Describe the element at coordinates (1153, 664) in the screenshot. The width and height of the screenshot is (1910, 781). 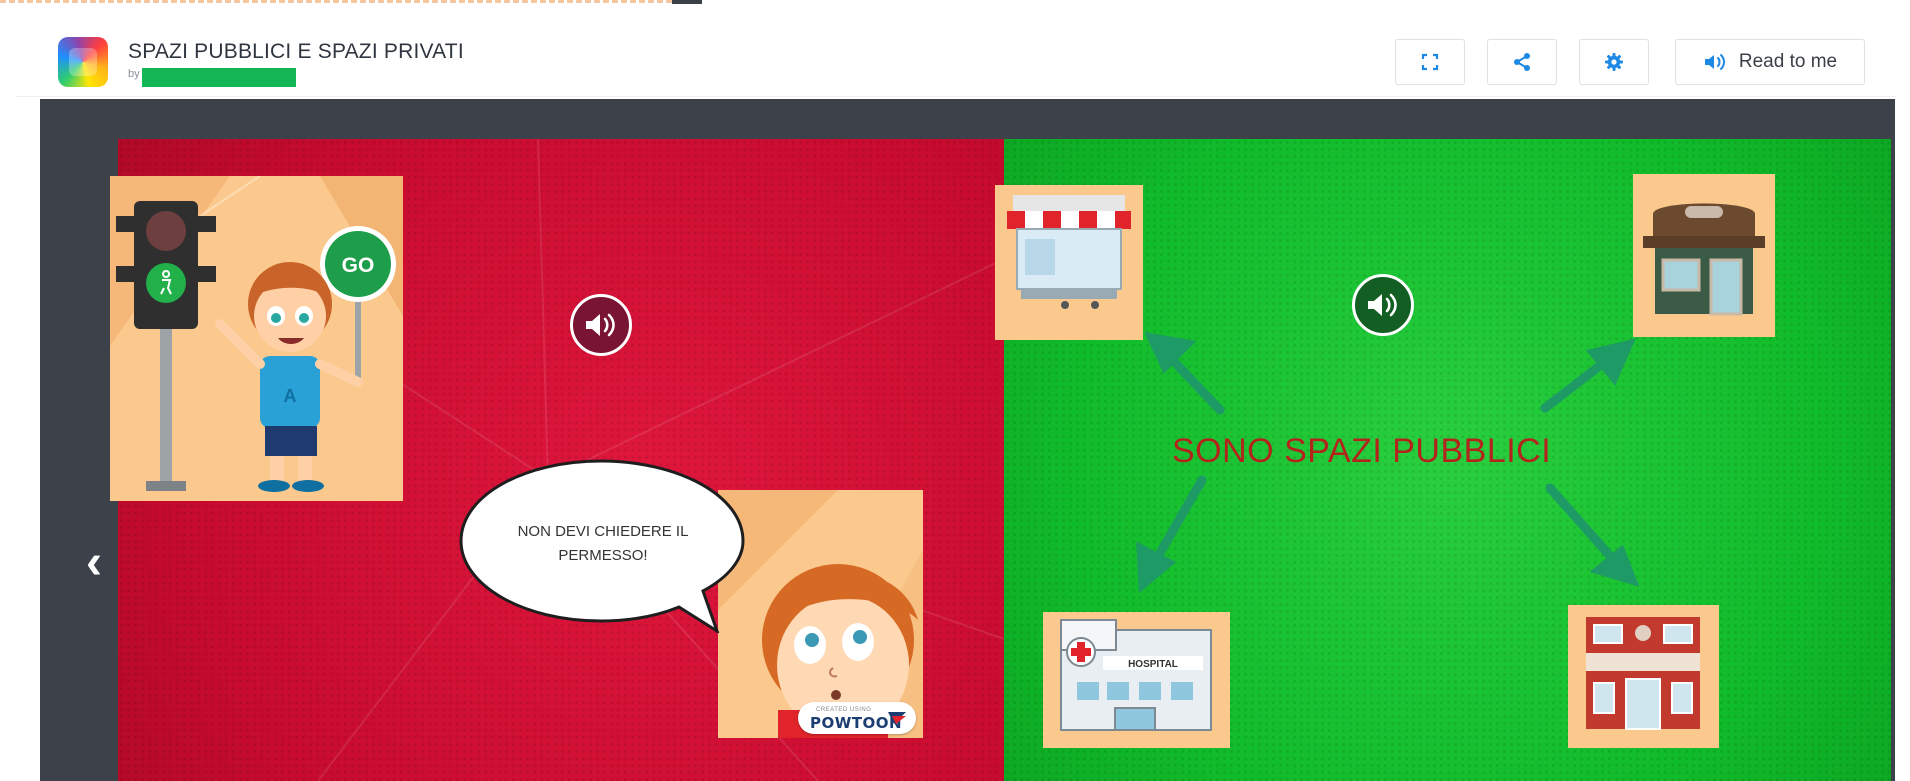
I see `hospital-sign-text: HOSPITAL` at that location.